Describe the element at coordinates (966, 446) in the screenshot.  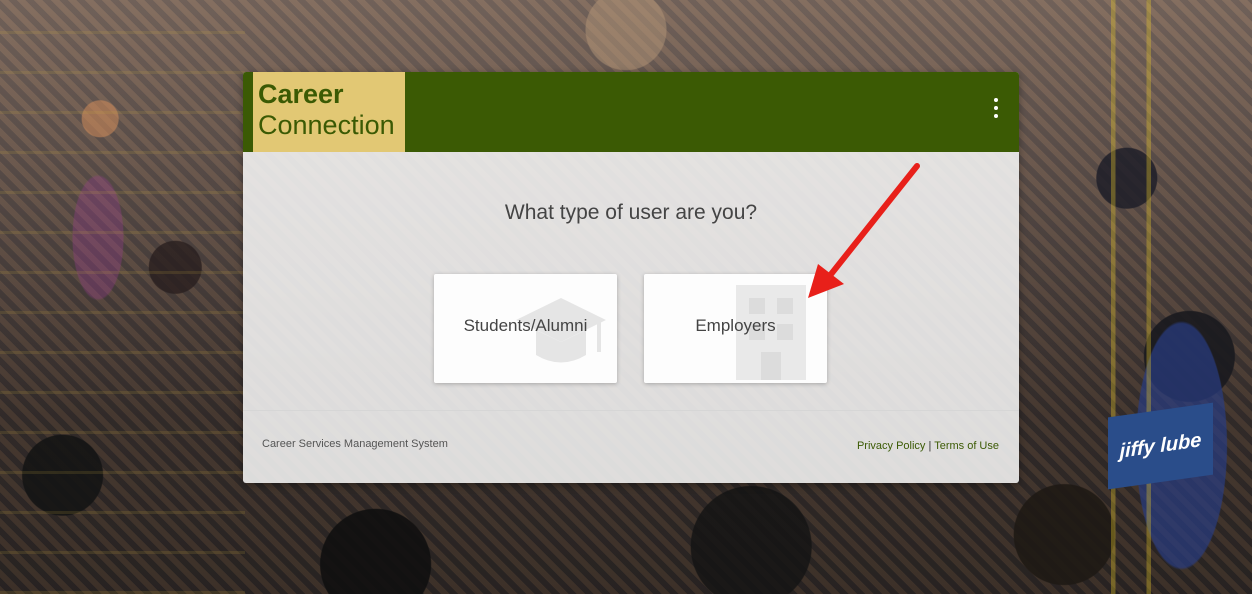
I see `terms-of-use-link: Terms of Use` at that location.